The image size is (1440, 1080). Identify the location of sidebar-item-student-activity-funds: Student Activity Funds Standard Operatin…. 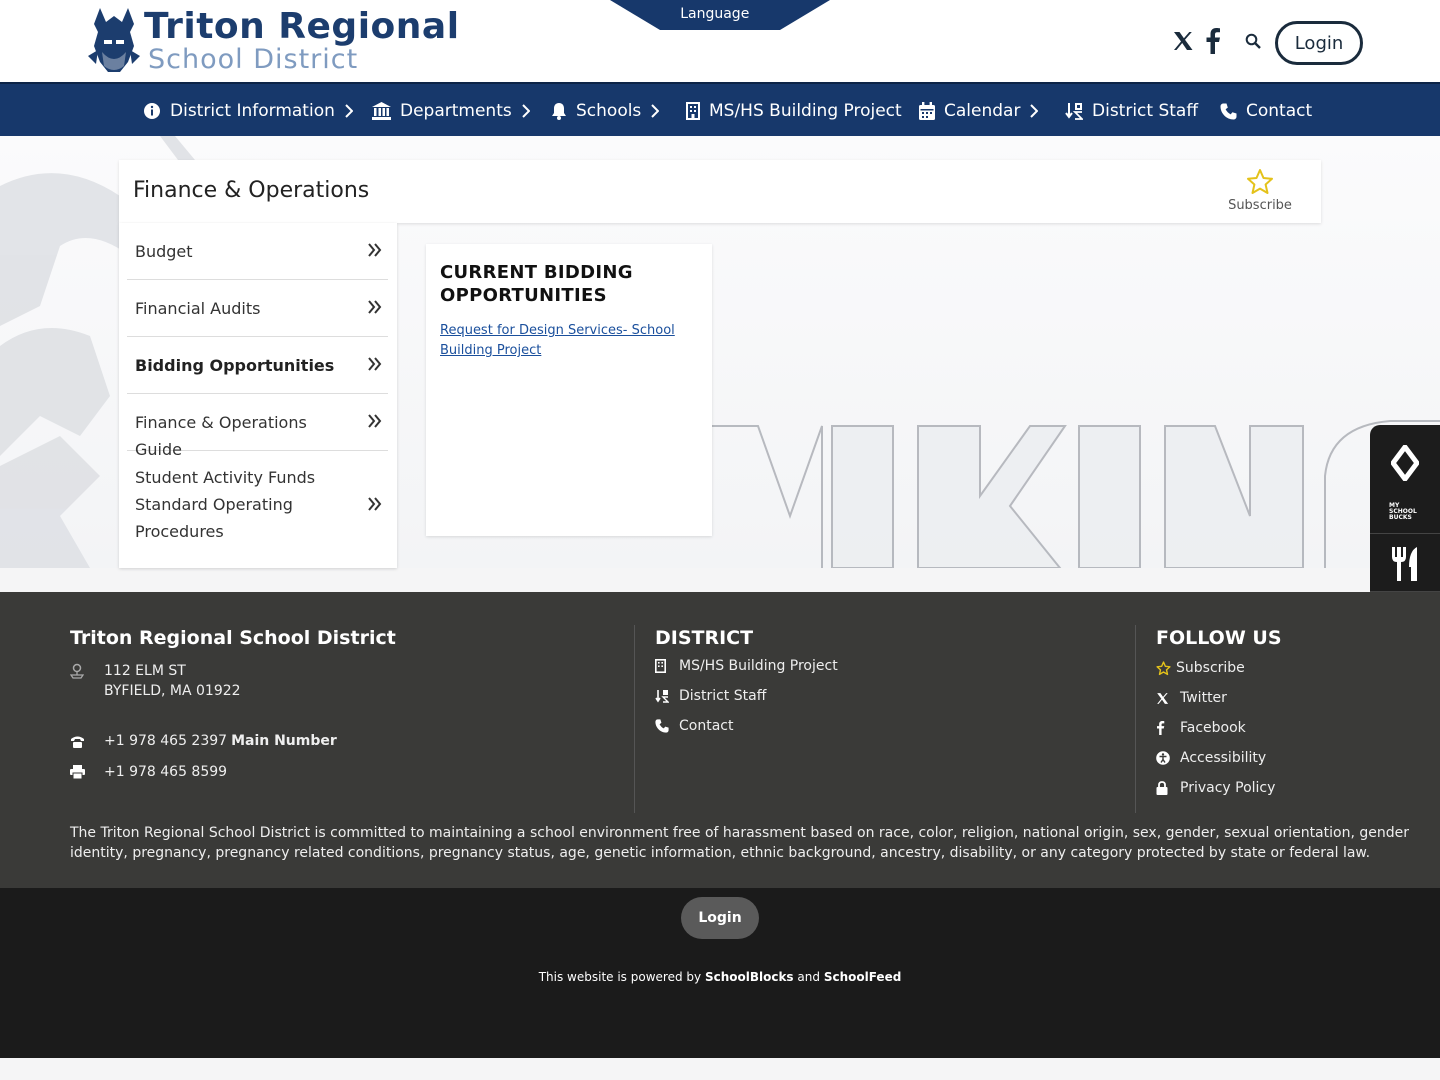
(257, 505).